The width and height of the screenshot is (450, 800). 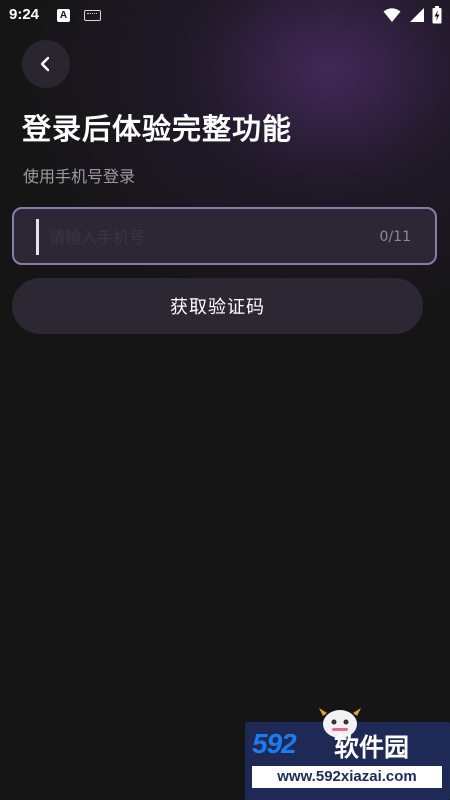 I want to click on watermark-url: www.592xiazai.com, so click(x=347, y=777).